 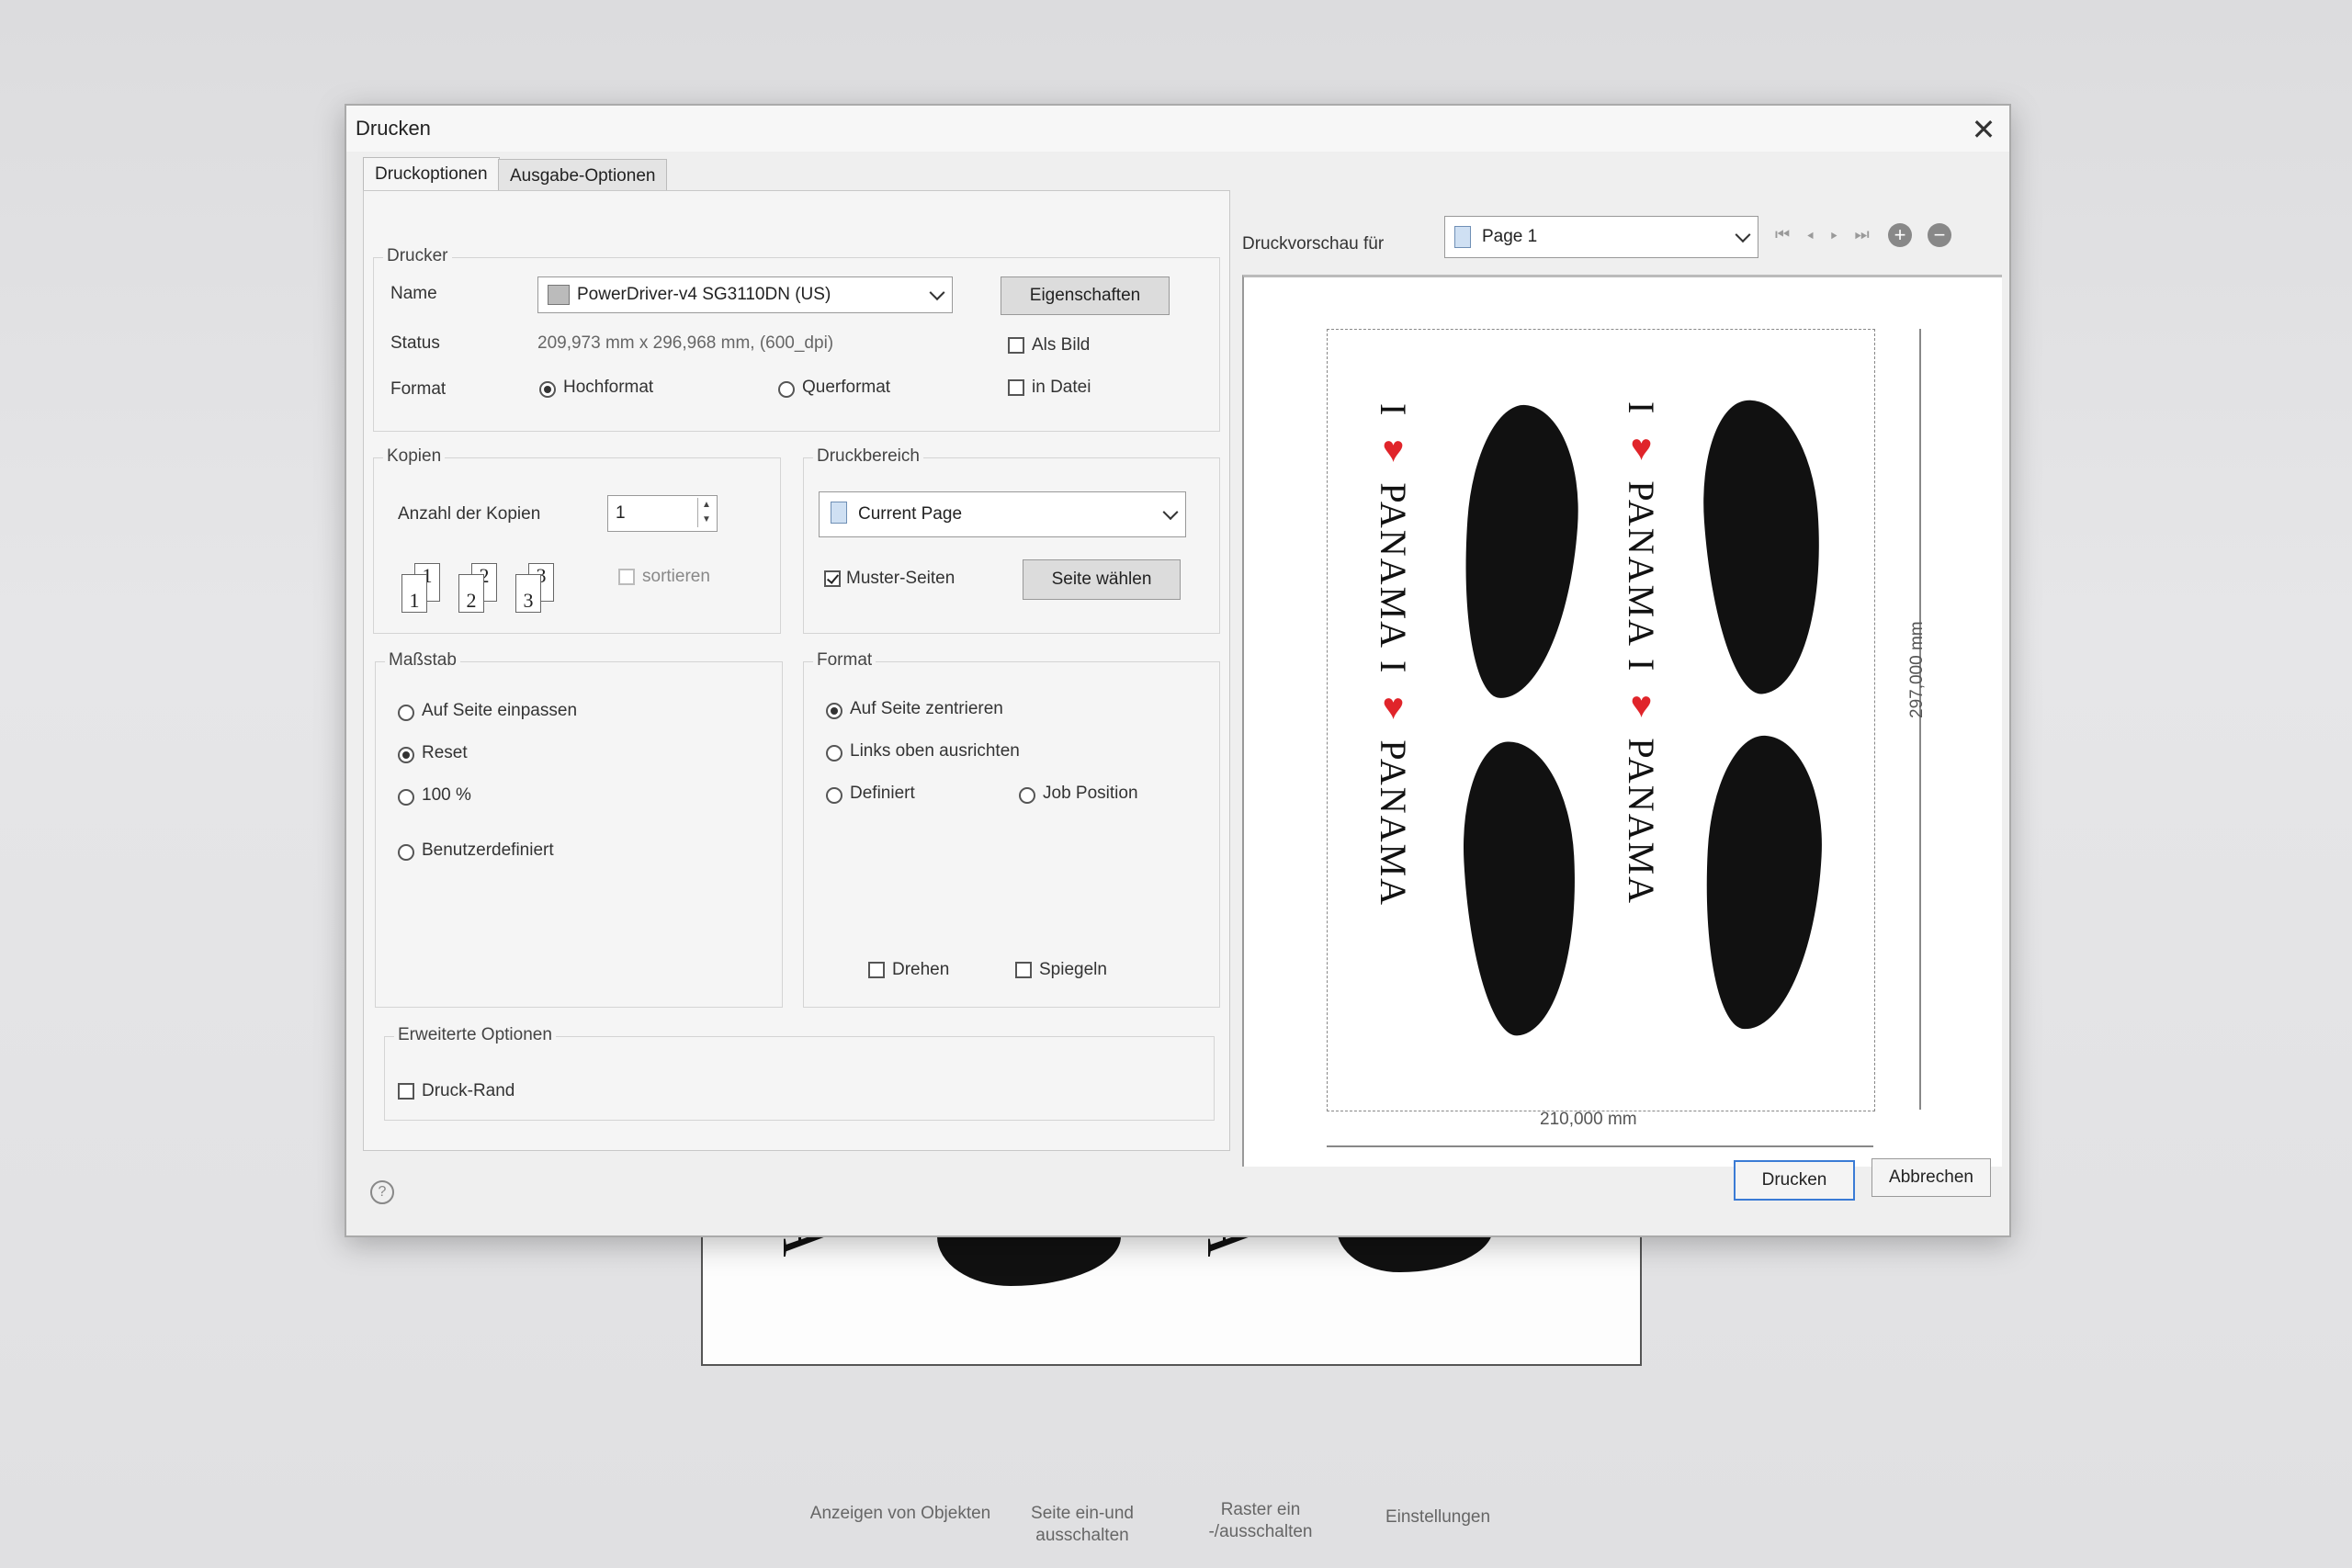 What do you see at coordinates (422, 661) in the screenshot?
I see `group-label: Maßstab` at bounding box center [422, 661].